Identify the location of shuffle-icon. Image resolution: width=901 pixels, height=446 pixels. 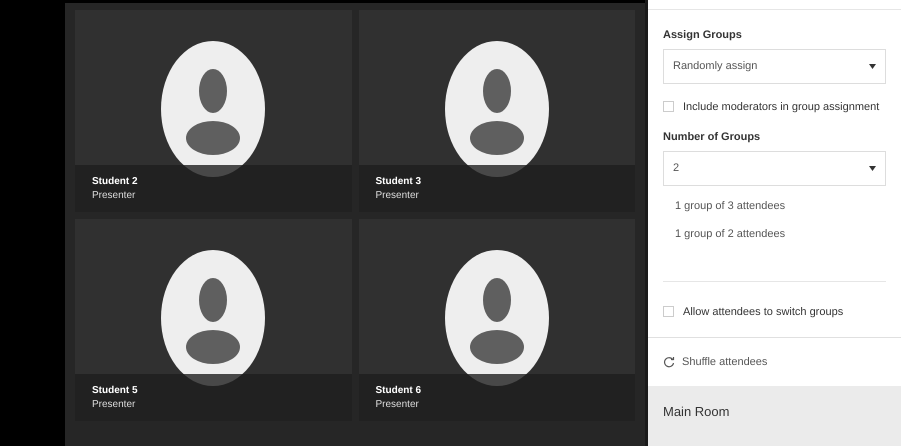
(669, 362).